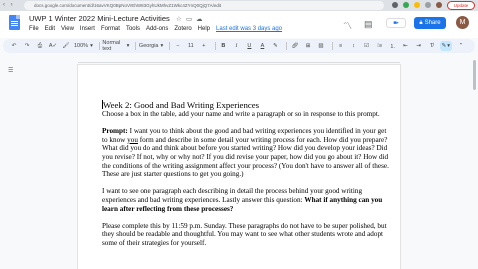  Describe the element at coordinates (419, 46) in the screenshot. I see `increase-indent-icon: ⇥` at that location.